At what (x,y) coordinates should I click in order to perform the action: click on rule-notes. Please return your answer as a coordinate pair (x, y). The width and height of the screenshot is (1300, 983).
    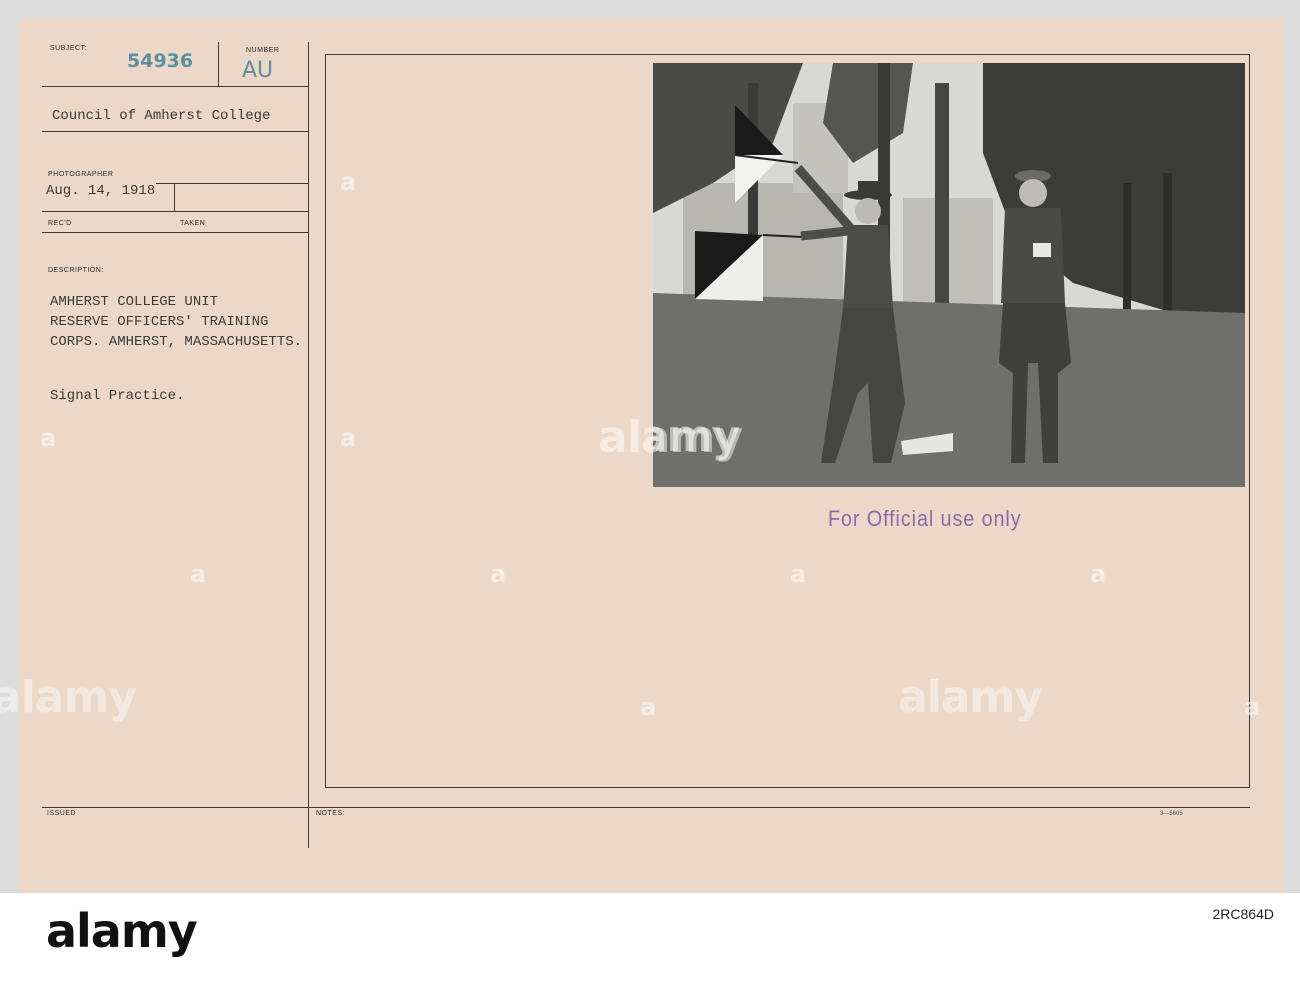
    Looking at the image, I should click on (308, 827).